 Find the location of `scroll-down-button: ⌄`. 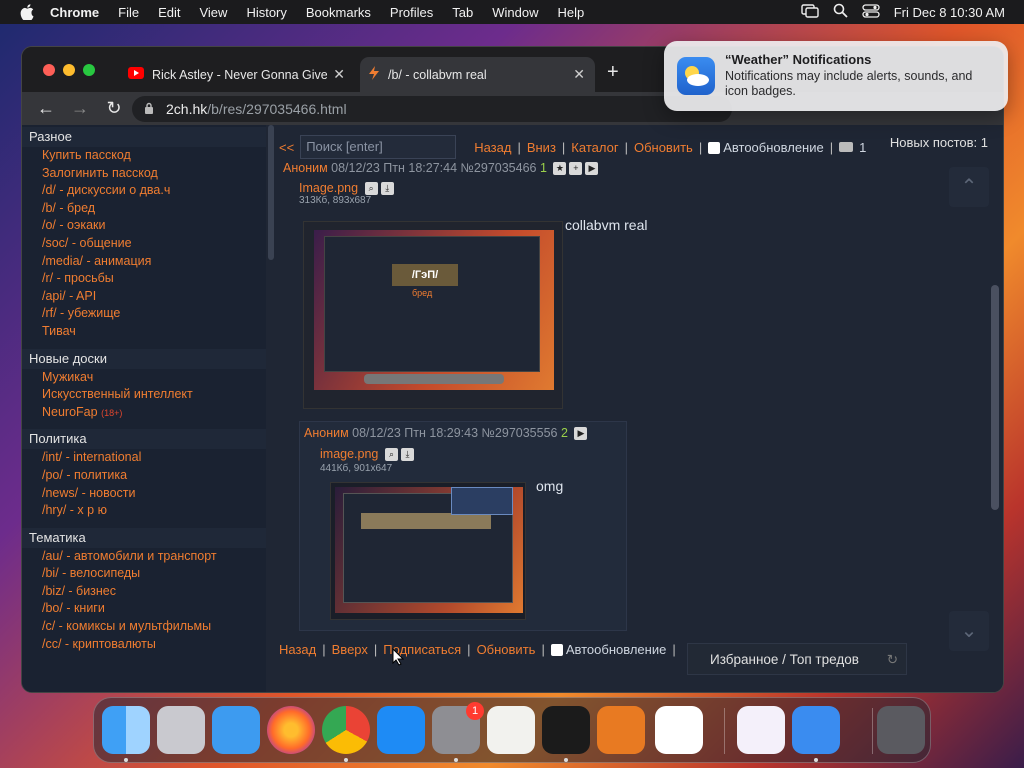

scroll-down-button: ⌄ is located at coordinates (969, 631).